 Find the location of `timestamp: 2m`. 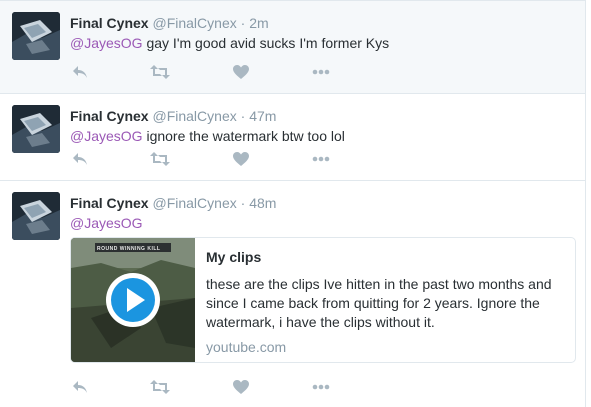

timestamp: 2m is located at coordinates (258, 23).